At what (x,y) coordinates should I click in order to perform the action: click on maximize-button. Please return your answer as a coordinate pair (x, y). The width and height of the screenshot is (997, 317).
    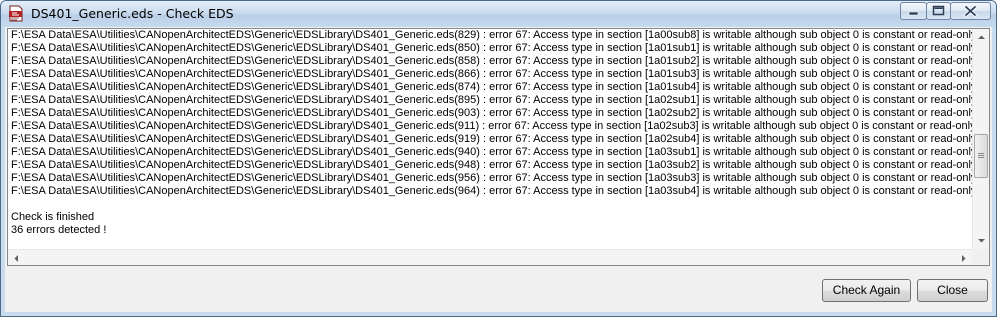
    Looking at the image, I should click on (938, 11).